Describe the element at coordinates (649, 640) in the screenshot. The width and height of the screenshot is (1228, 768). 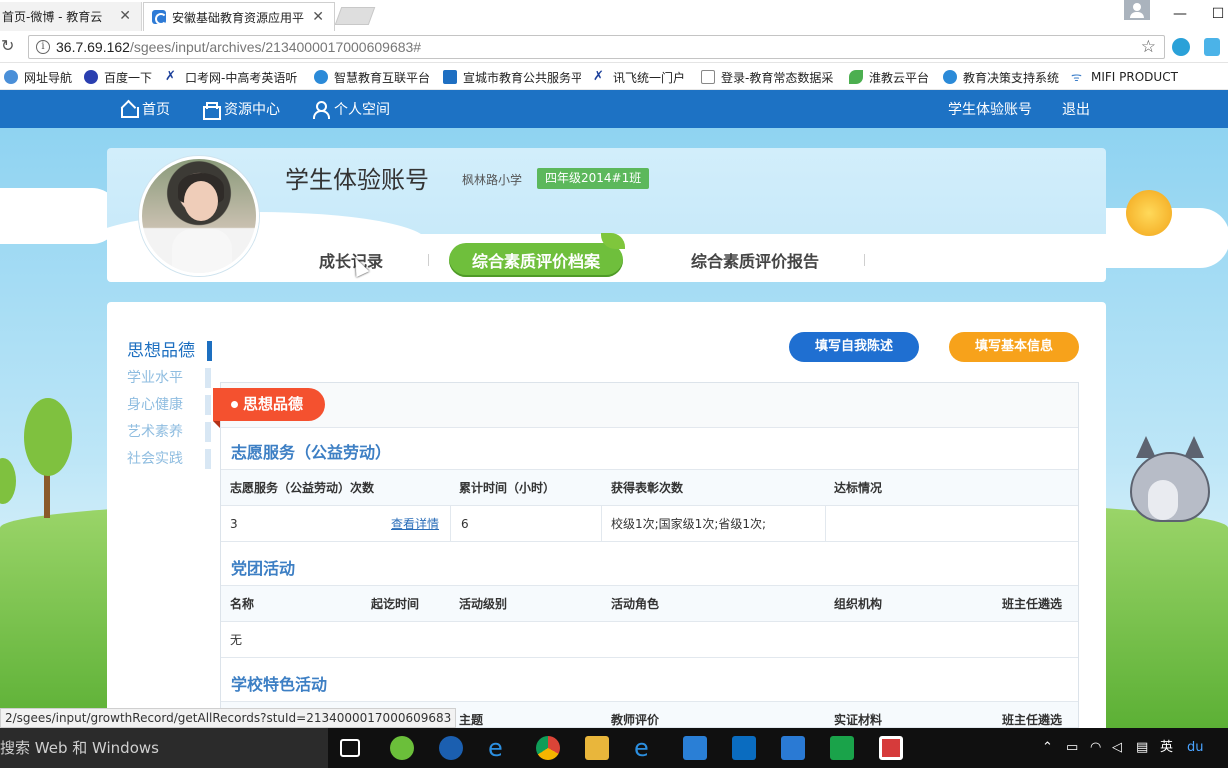
I see `table-row: 无` at that location.